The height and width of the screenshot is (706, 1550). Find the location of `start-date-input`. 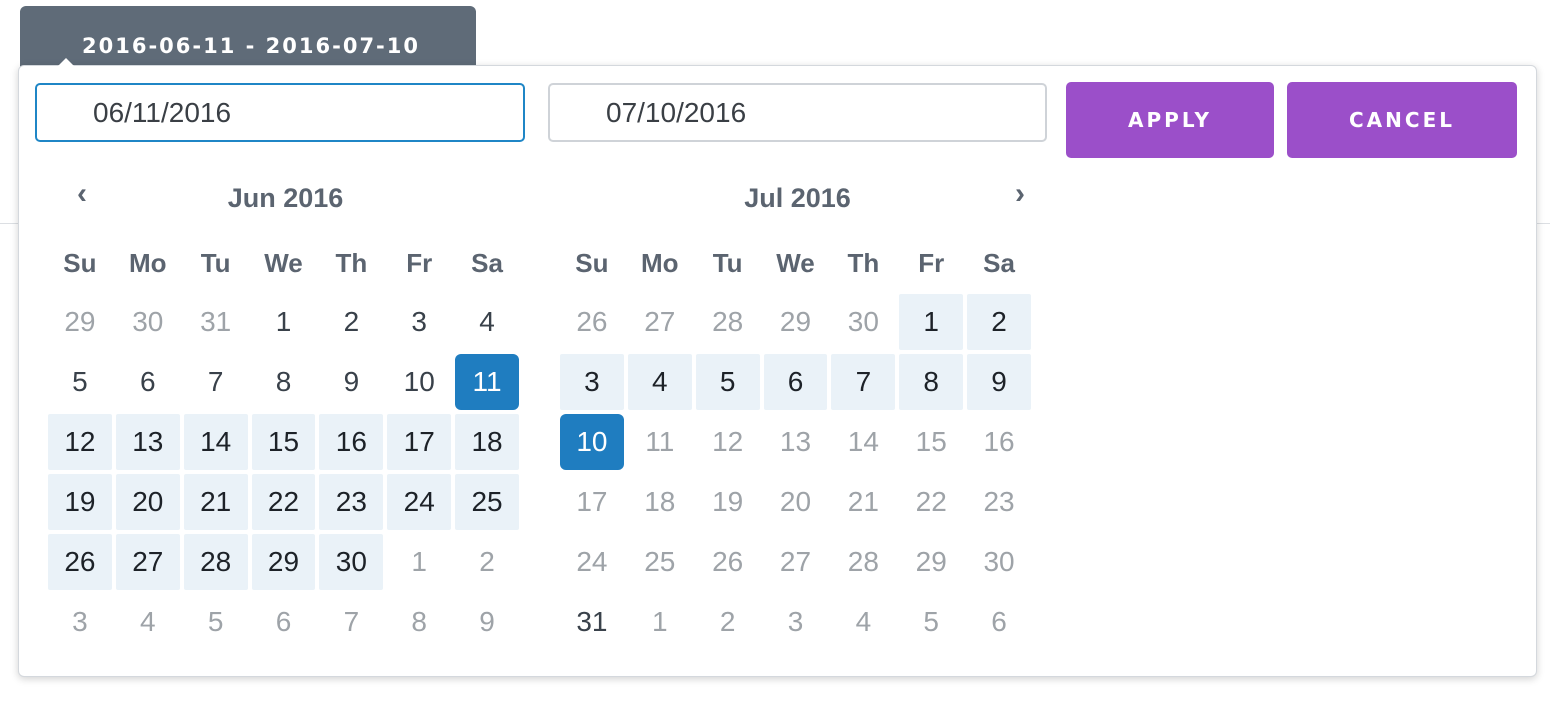

start-date-input is located at coordinates (280, 112).